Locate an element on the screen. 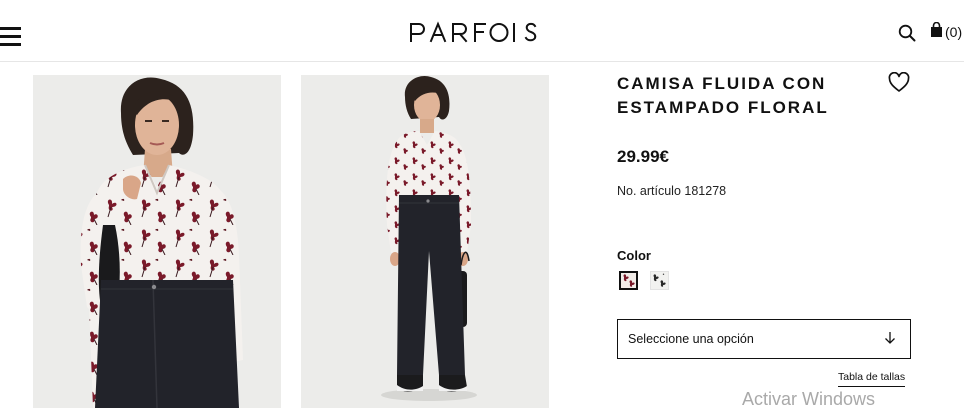  product-title-line2: ESTAMPADO FLORAL is located at coordinates (723, 107).